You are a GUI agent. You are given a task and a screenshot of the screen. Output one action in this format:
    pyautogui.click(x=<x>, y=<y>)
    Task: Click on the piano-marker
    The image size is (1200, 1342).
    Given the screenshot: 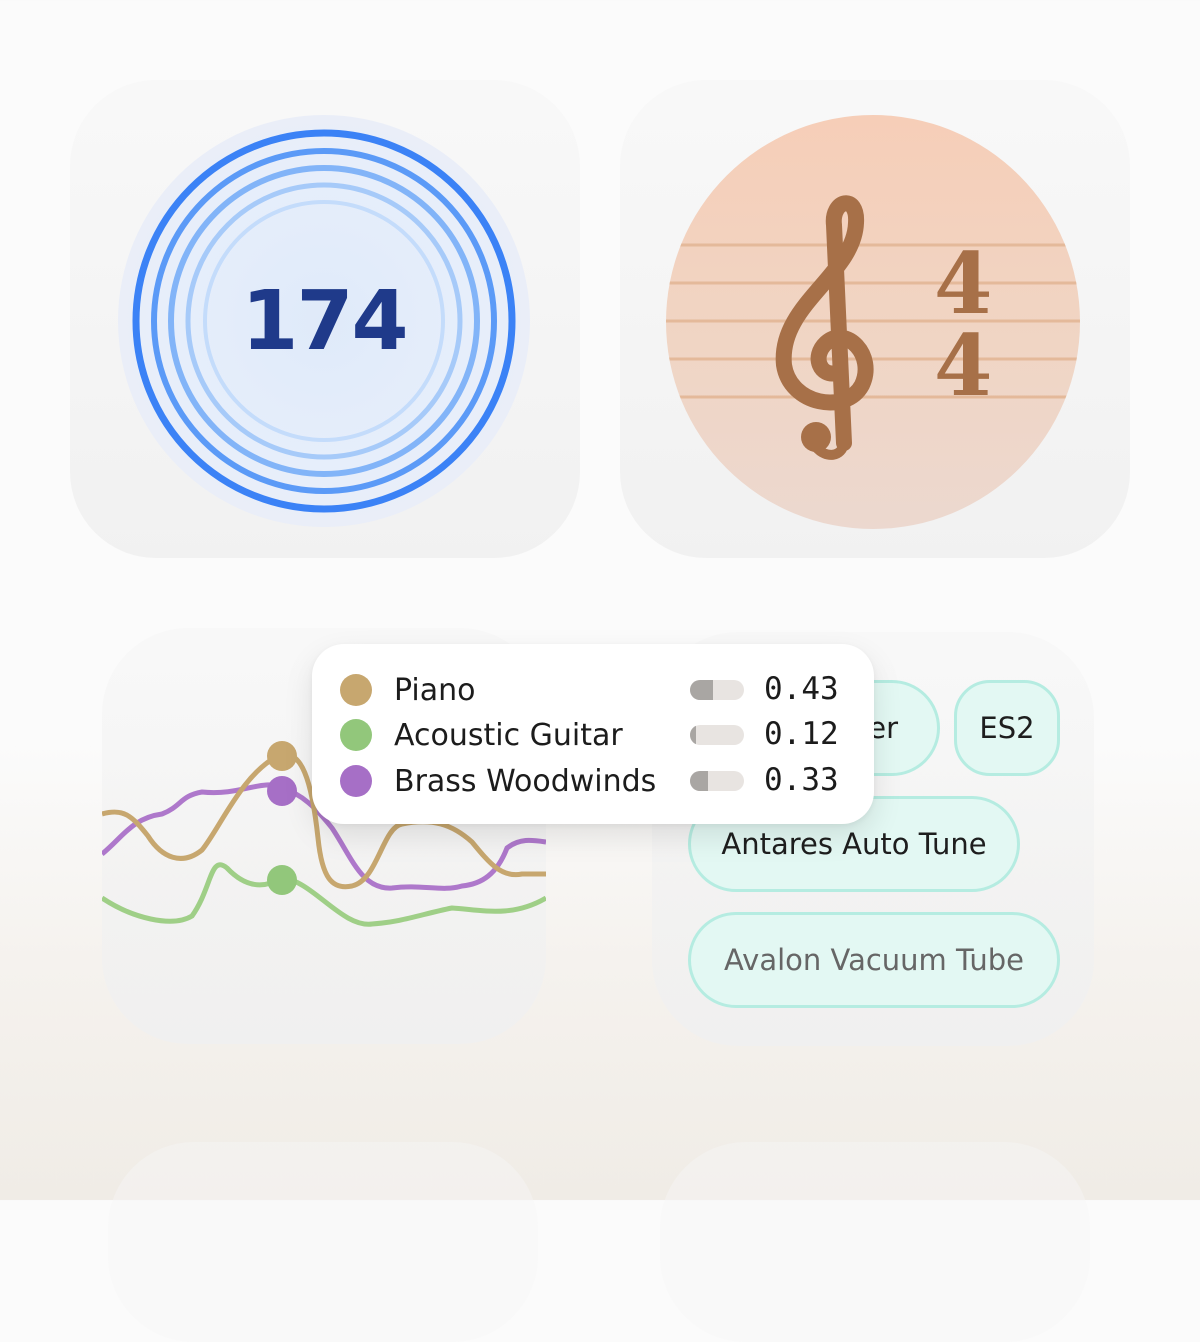 What is the action you would take?
    pyautogui.click(x=282, y=756)
    